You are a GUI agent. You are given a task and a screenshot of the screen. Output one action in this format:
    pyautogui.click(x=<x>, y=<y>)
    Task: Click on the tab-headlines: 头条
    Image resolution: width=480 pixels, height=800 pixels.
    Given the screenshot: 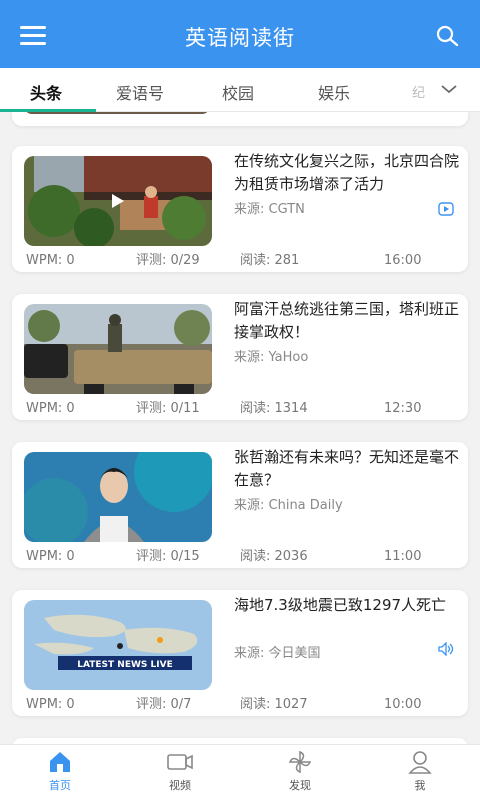 What is the action you would take?
    pyautogui.click(x=46, y=92)
    